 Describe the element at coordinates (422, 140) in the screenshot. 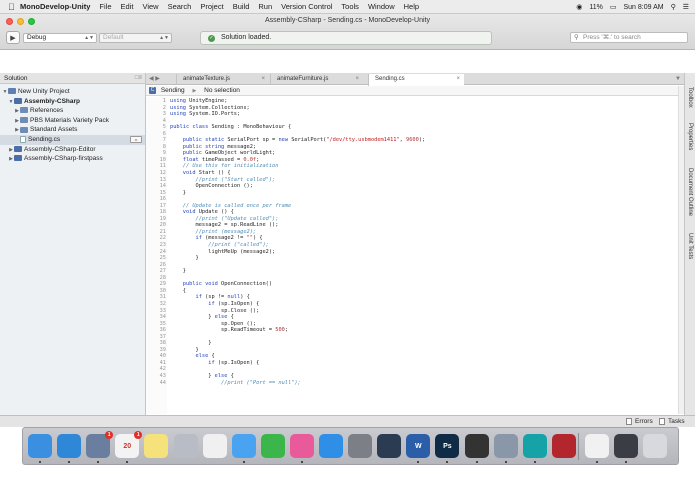

I see `code-token: );` at that location.